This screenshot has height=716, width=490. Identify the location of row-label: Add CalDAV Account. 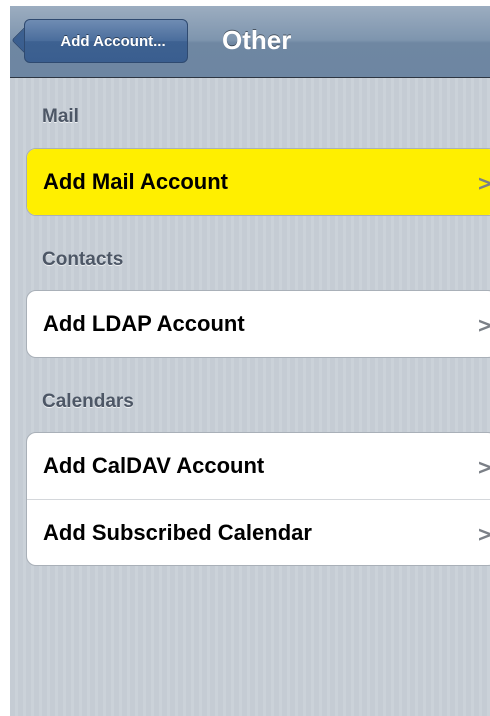
(154, 465).